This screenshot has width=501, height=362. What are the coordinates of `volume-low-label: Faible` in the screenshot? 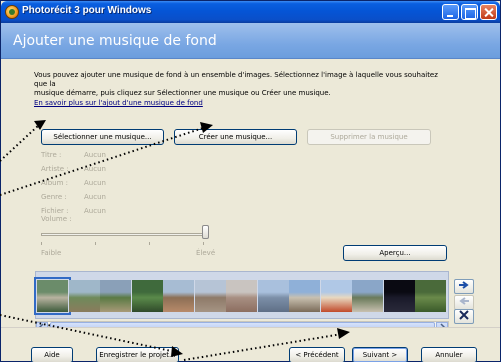 It's located at (51, 253).